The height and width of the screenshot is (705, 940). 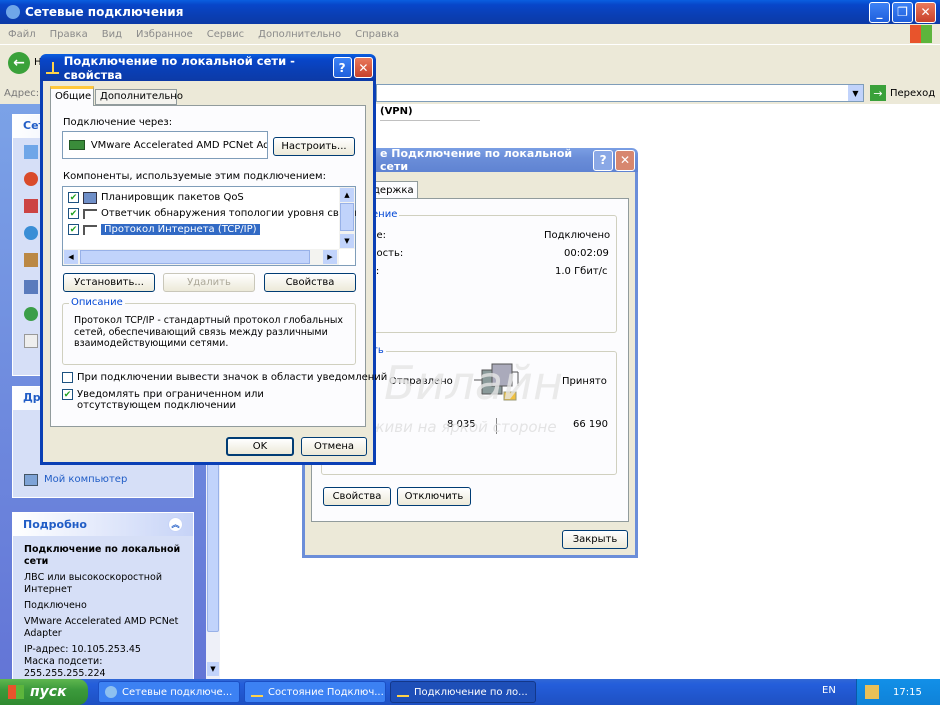 I want to click on menu-edit: Правка, so click(x=69, y=34).